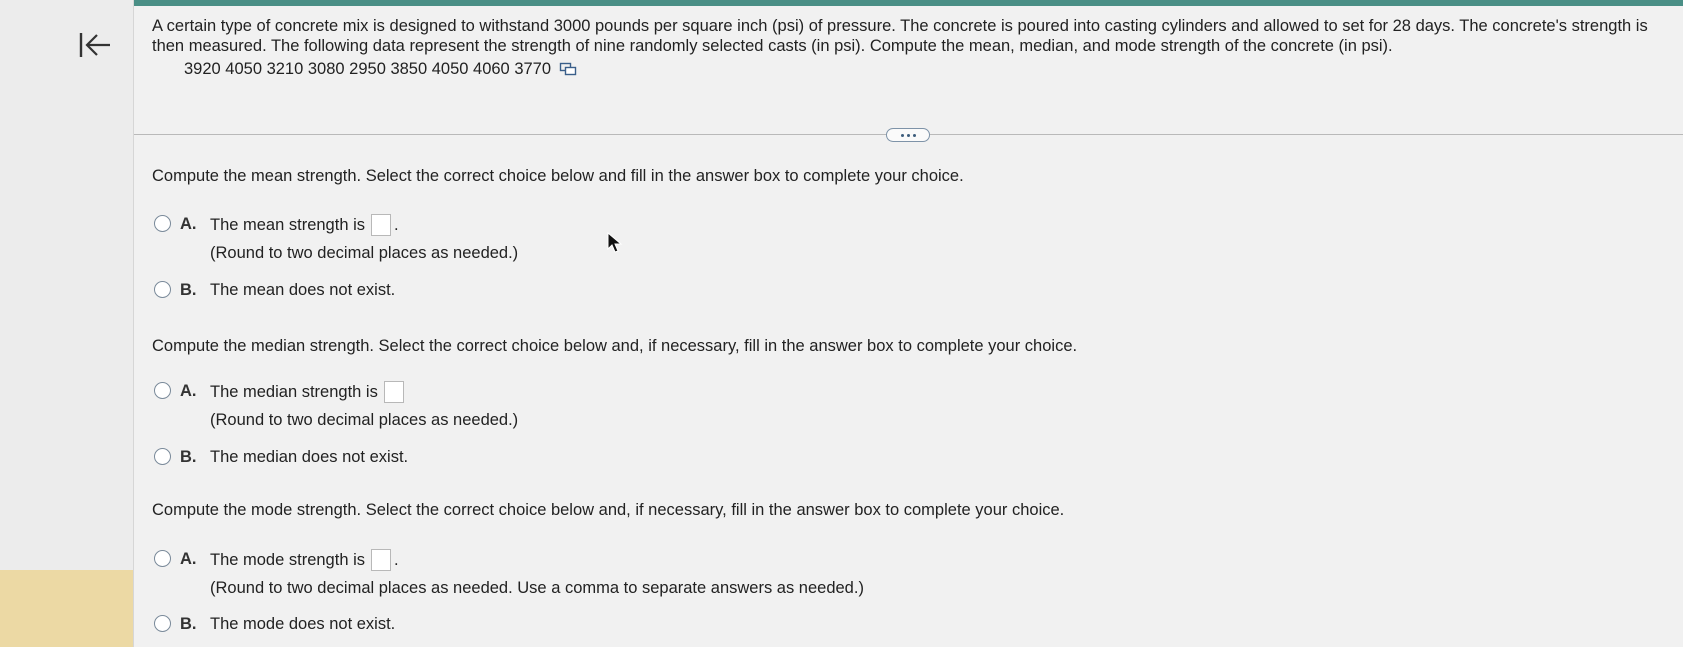 The height and width of the screenshot is (647, 1683). I want to click on mode-choice-b: B. The mode does not exist., so click(274, 624).